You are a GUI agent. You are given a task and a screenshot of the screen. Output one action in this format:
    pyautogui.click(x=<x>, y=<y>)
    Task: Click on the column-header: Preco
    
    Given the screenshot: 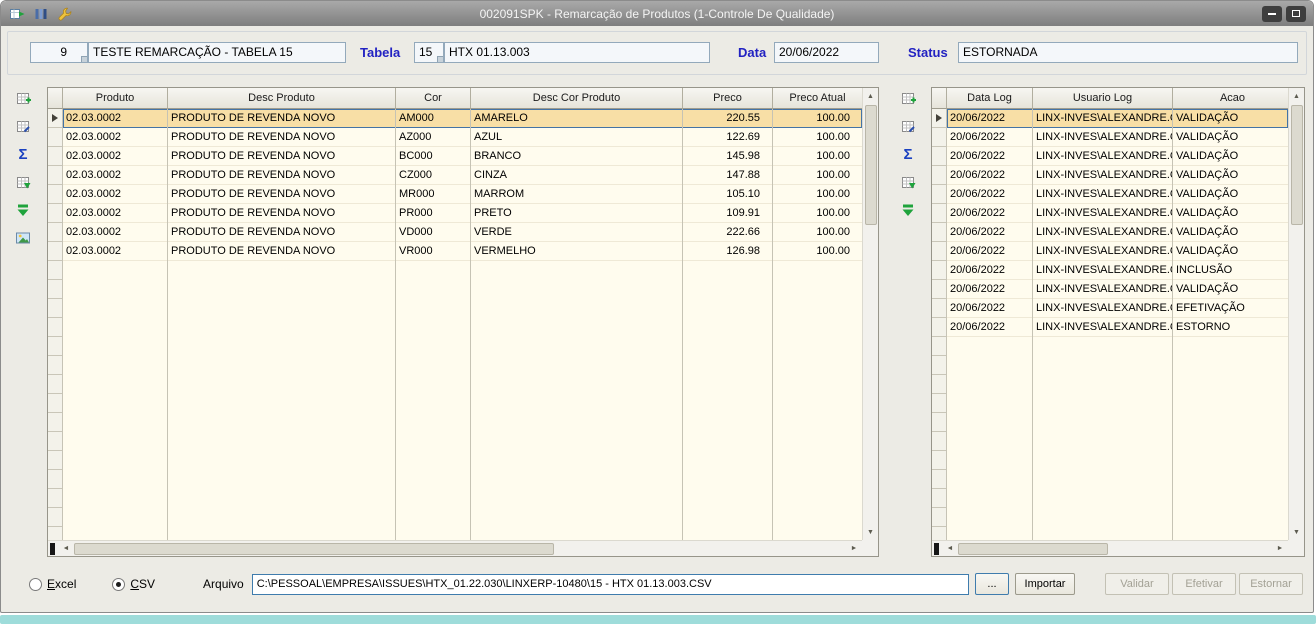 What is the action you would take?
    pyautogui.click(x=728, y=98)
    